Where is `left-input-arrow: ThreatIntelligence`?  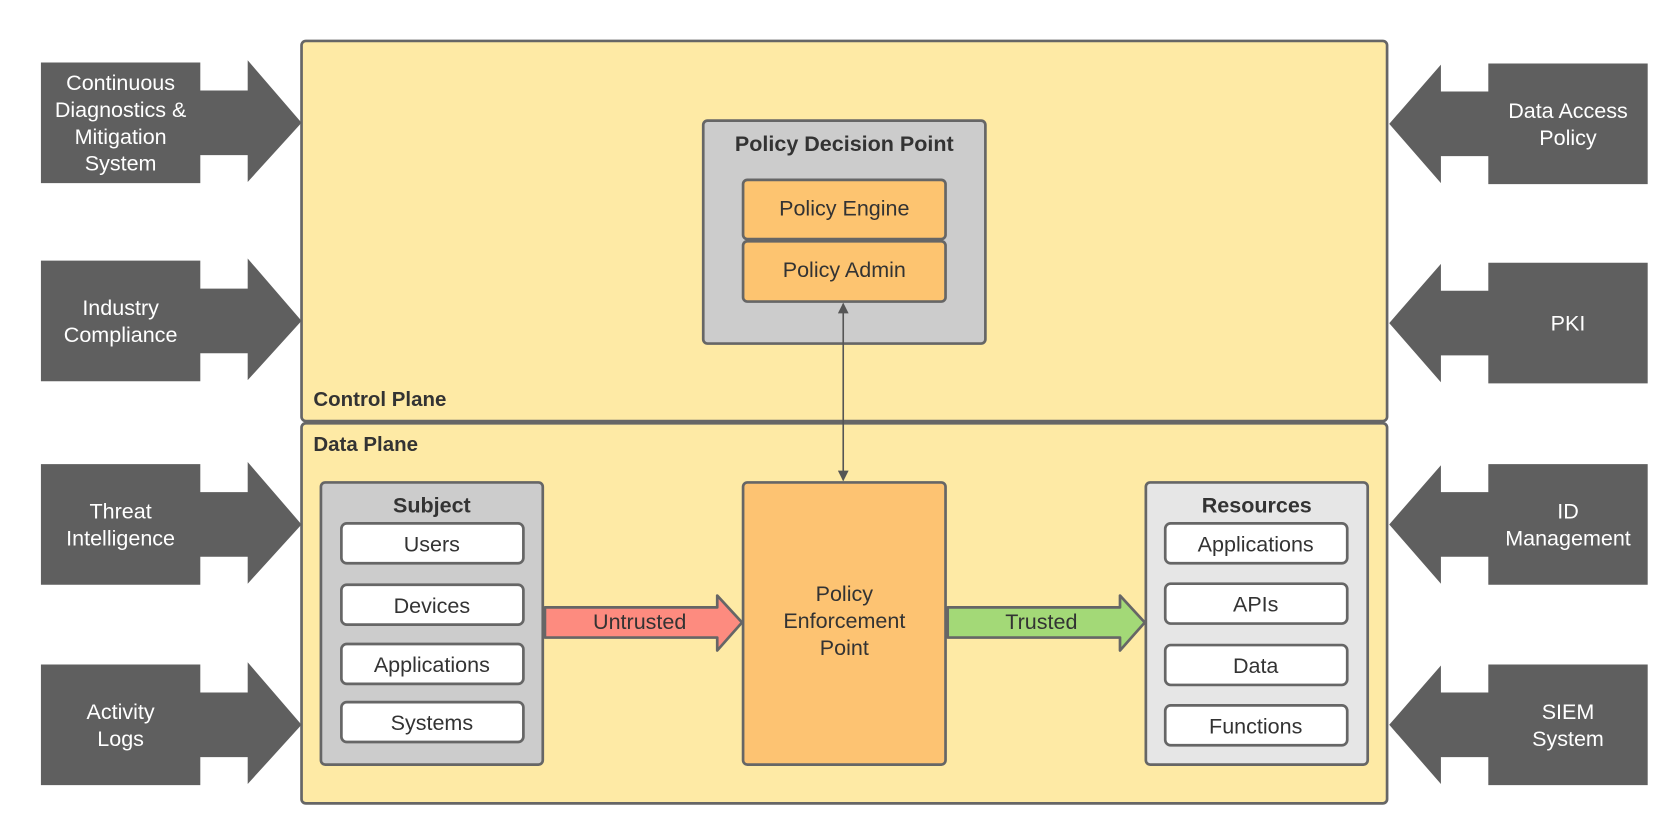
left-input-arrow: ThreatIntelligence is located at coordinates (171, 523).